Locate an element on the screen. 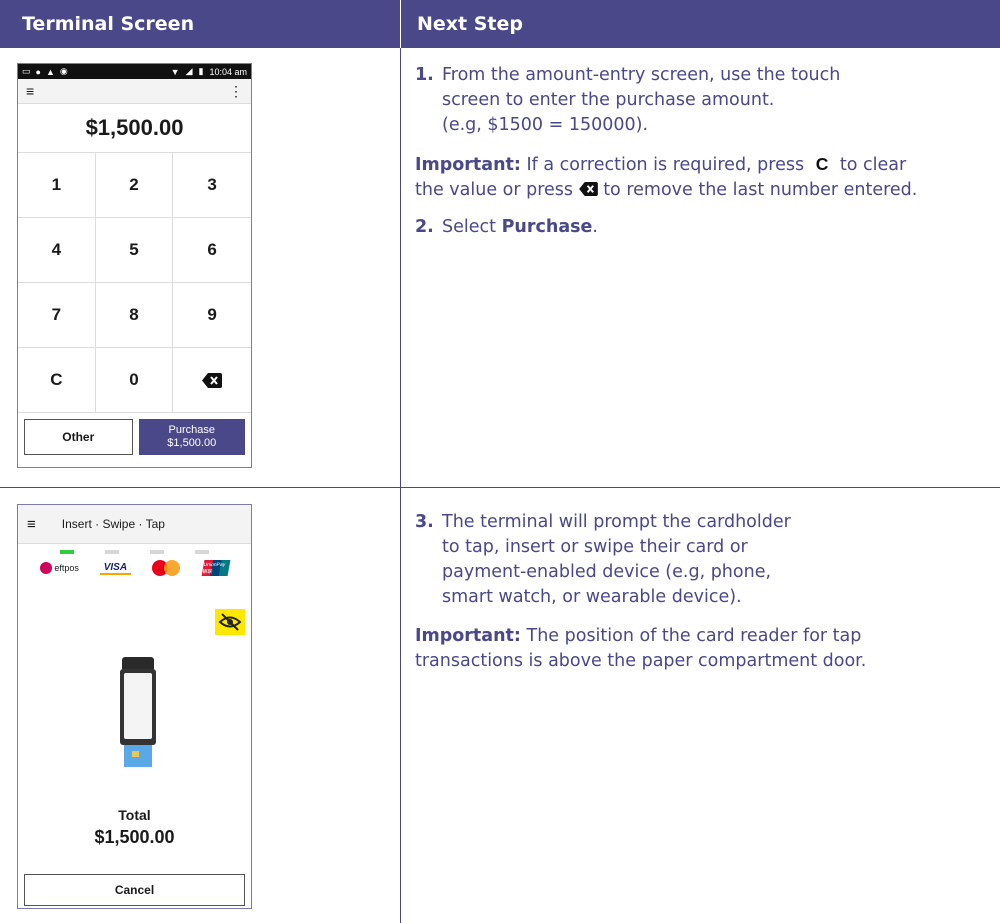 This screenshot has width=1000, height=923. step-number: 1. is located at coordinates (424, 75).